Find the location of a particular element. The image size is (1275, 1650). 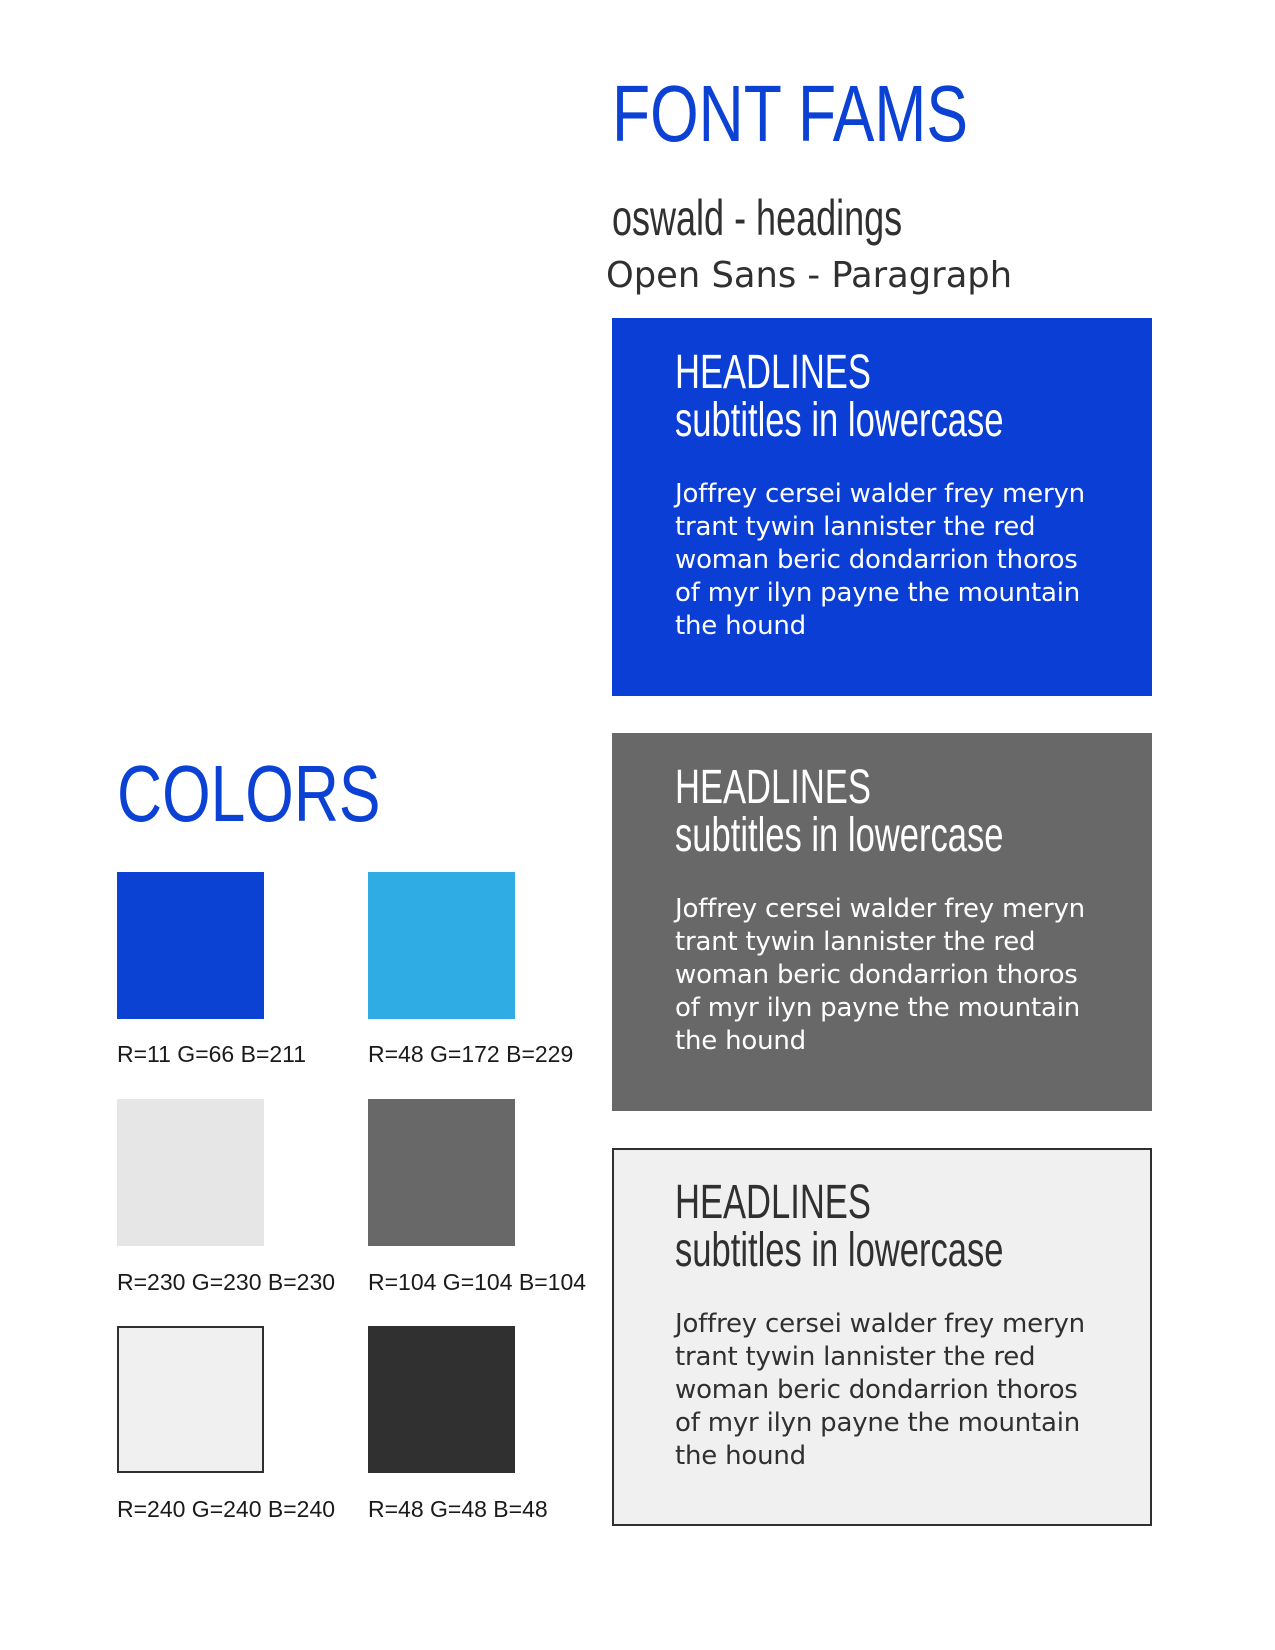

color-swatch-light-grey is located at coordinates (190, 1172).